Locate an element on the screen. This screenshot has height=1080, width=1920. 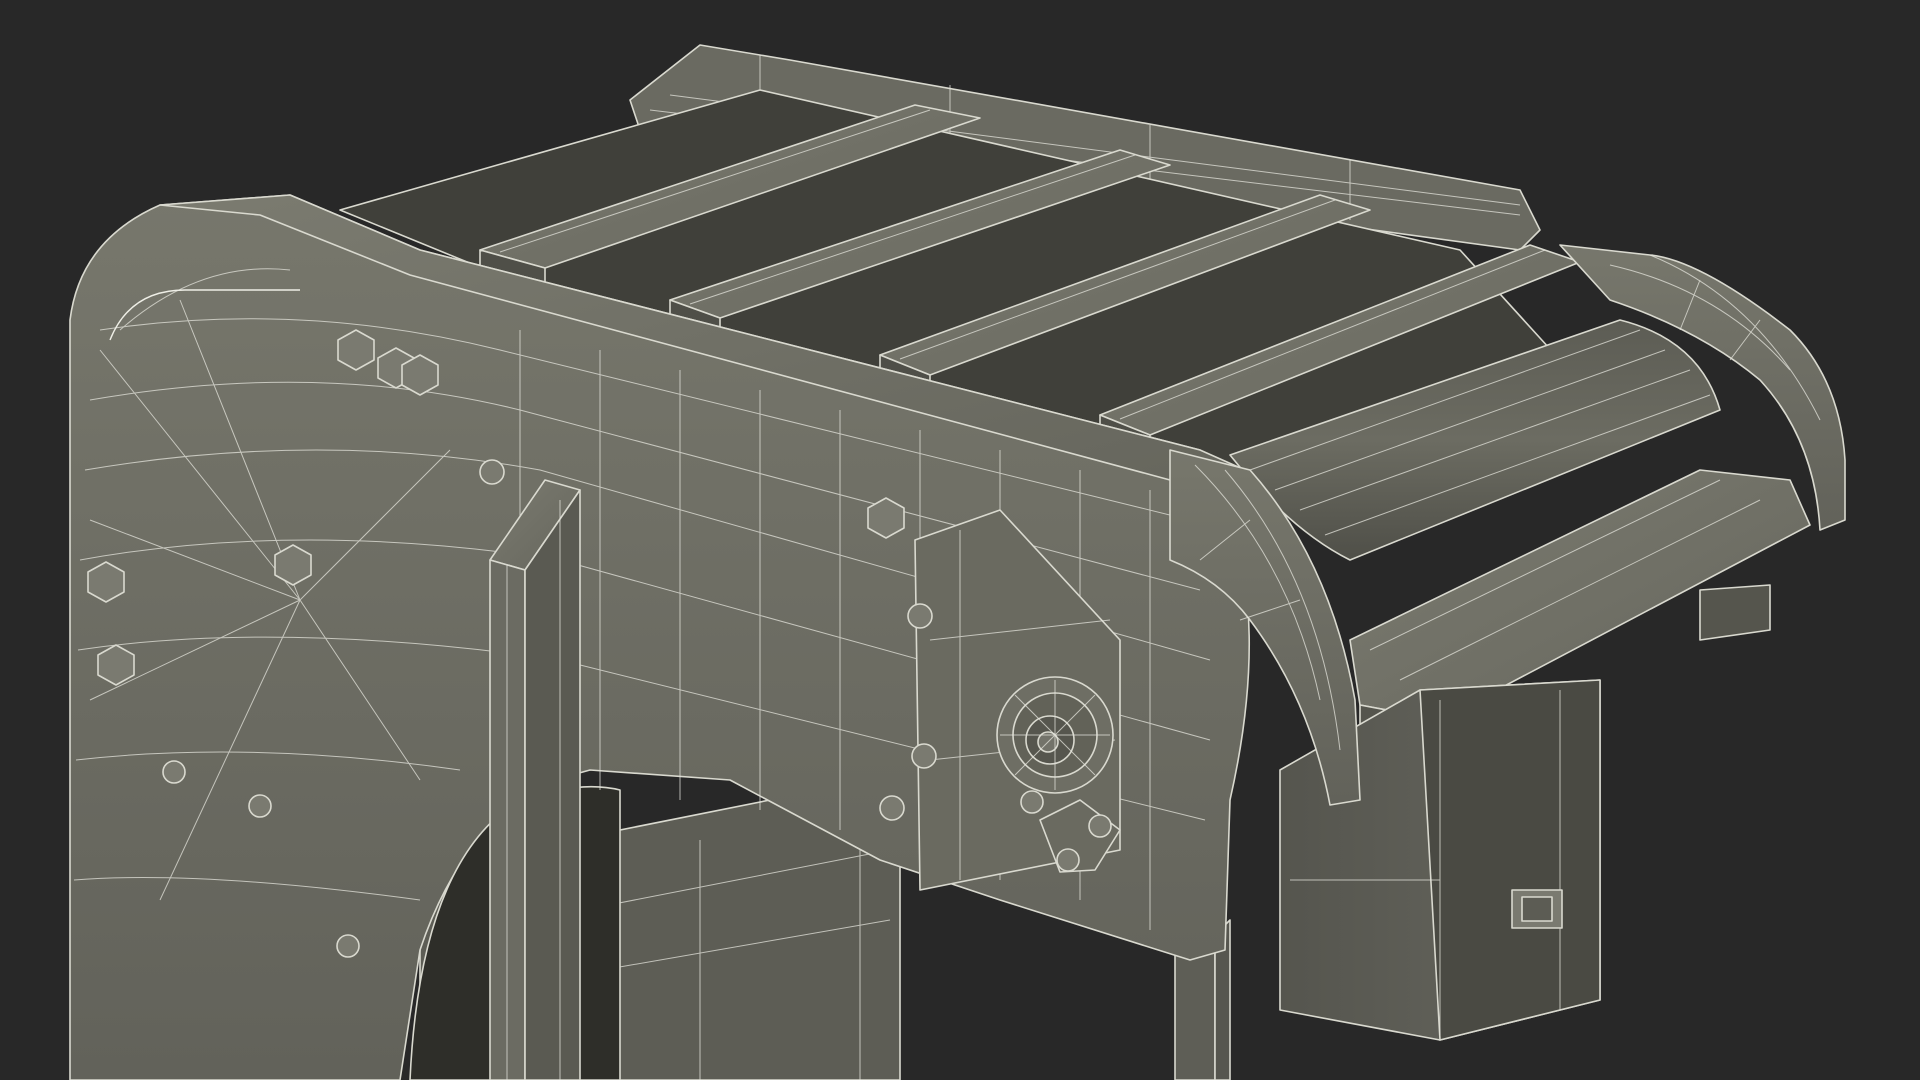
front-leg is located at coordinates (535, 779).